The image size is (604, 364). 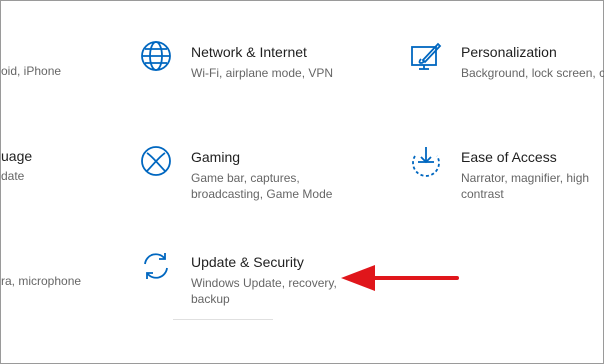 What do you see at coordinates (216, 157) in the screenshot?
I see `tile-title: Gaming` at bounding box center [216, 157].